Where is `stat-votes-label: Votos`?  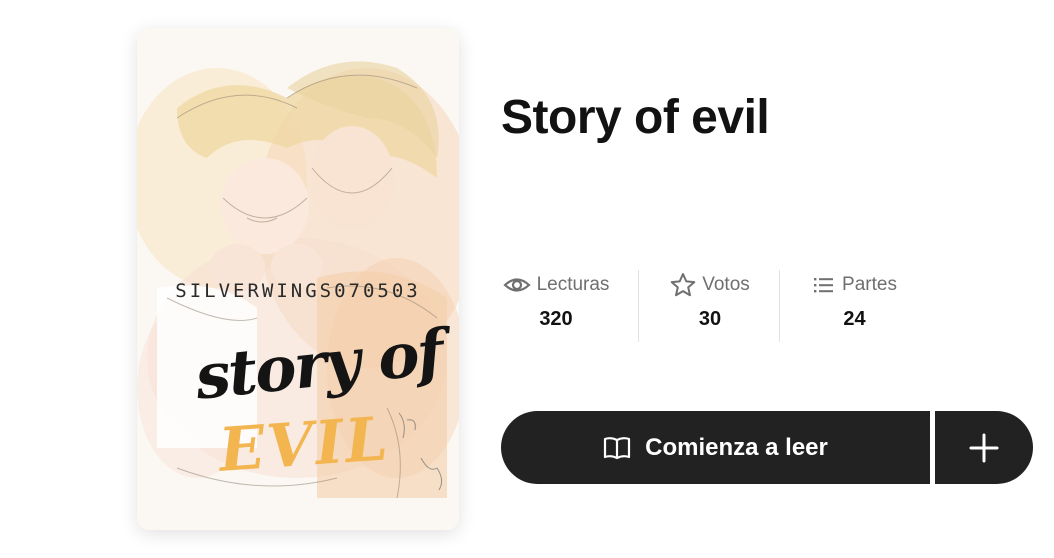 stat-votes-label: Votos is located at coordinates (726, 284).